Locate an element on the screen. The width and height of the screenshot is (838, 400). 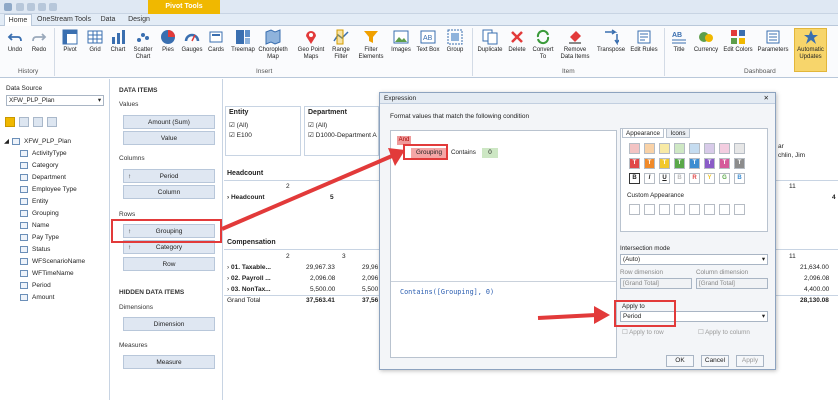
field-item: Amount is located at coordinates (37, 297).